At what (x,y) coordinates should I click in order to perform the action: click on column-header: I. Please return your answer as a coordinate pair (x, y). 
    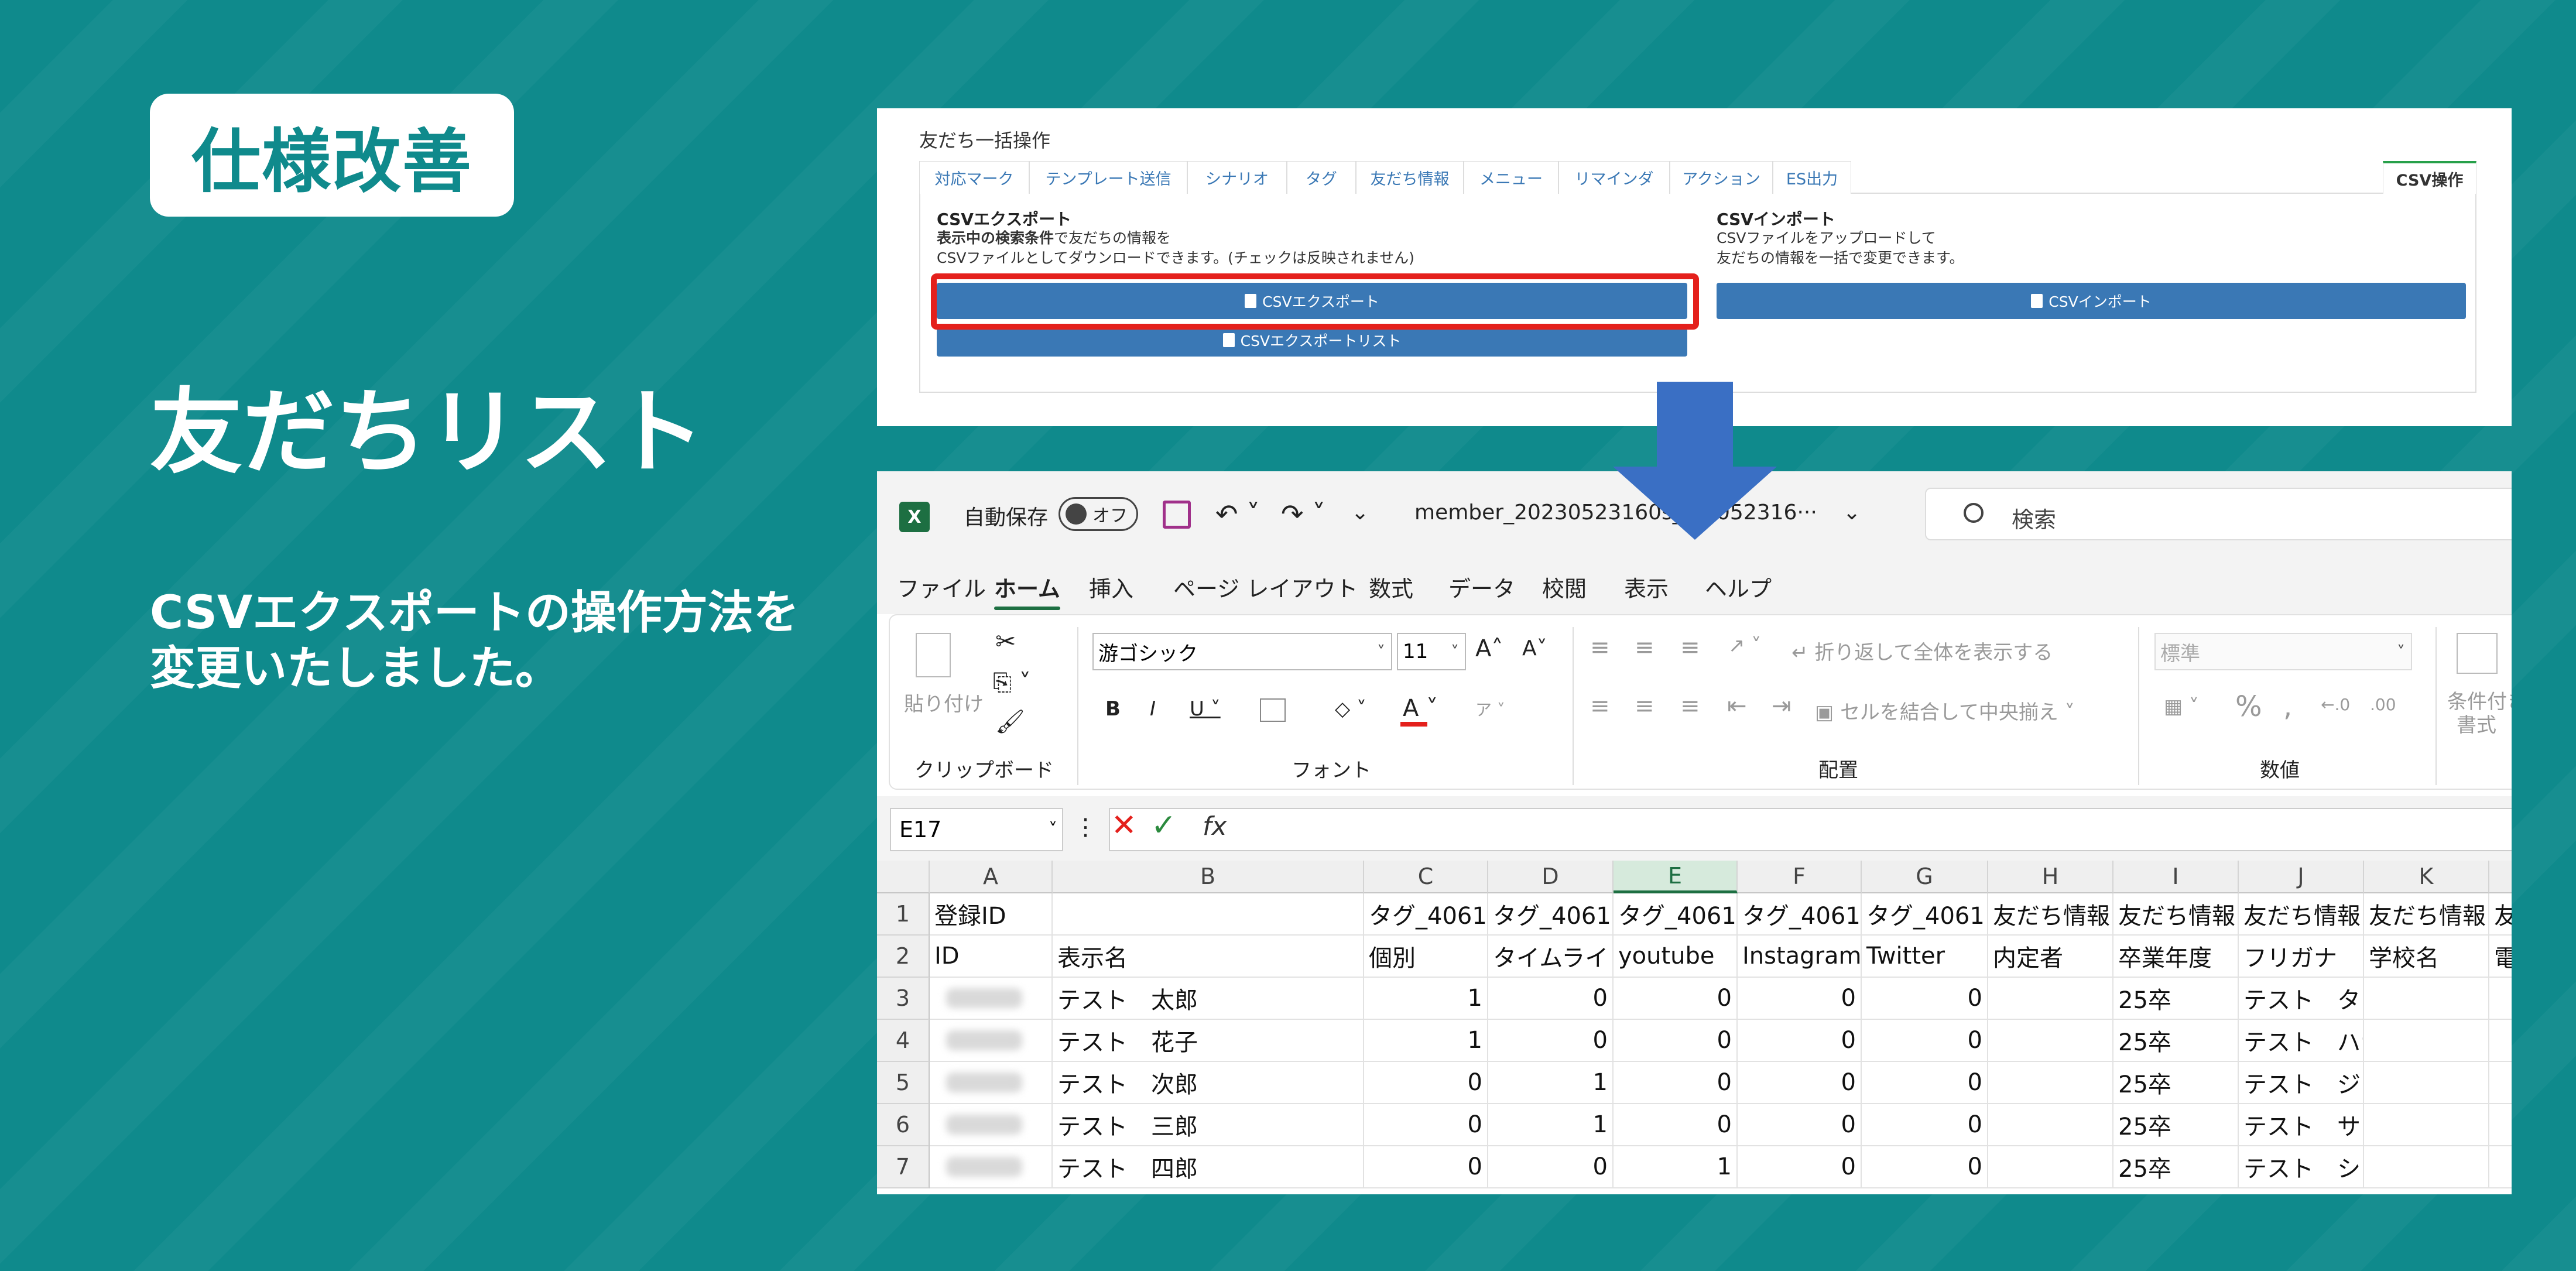
    Looking at the image, I should click on (2176, 877).